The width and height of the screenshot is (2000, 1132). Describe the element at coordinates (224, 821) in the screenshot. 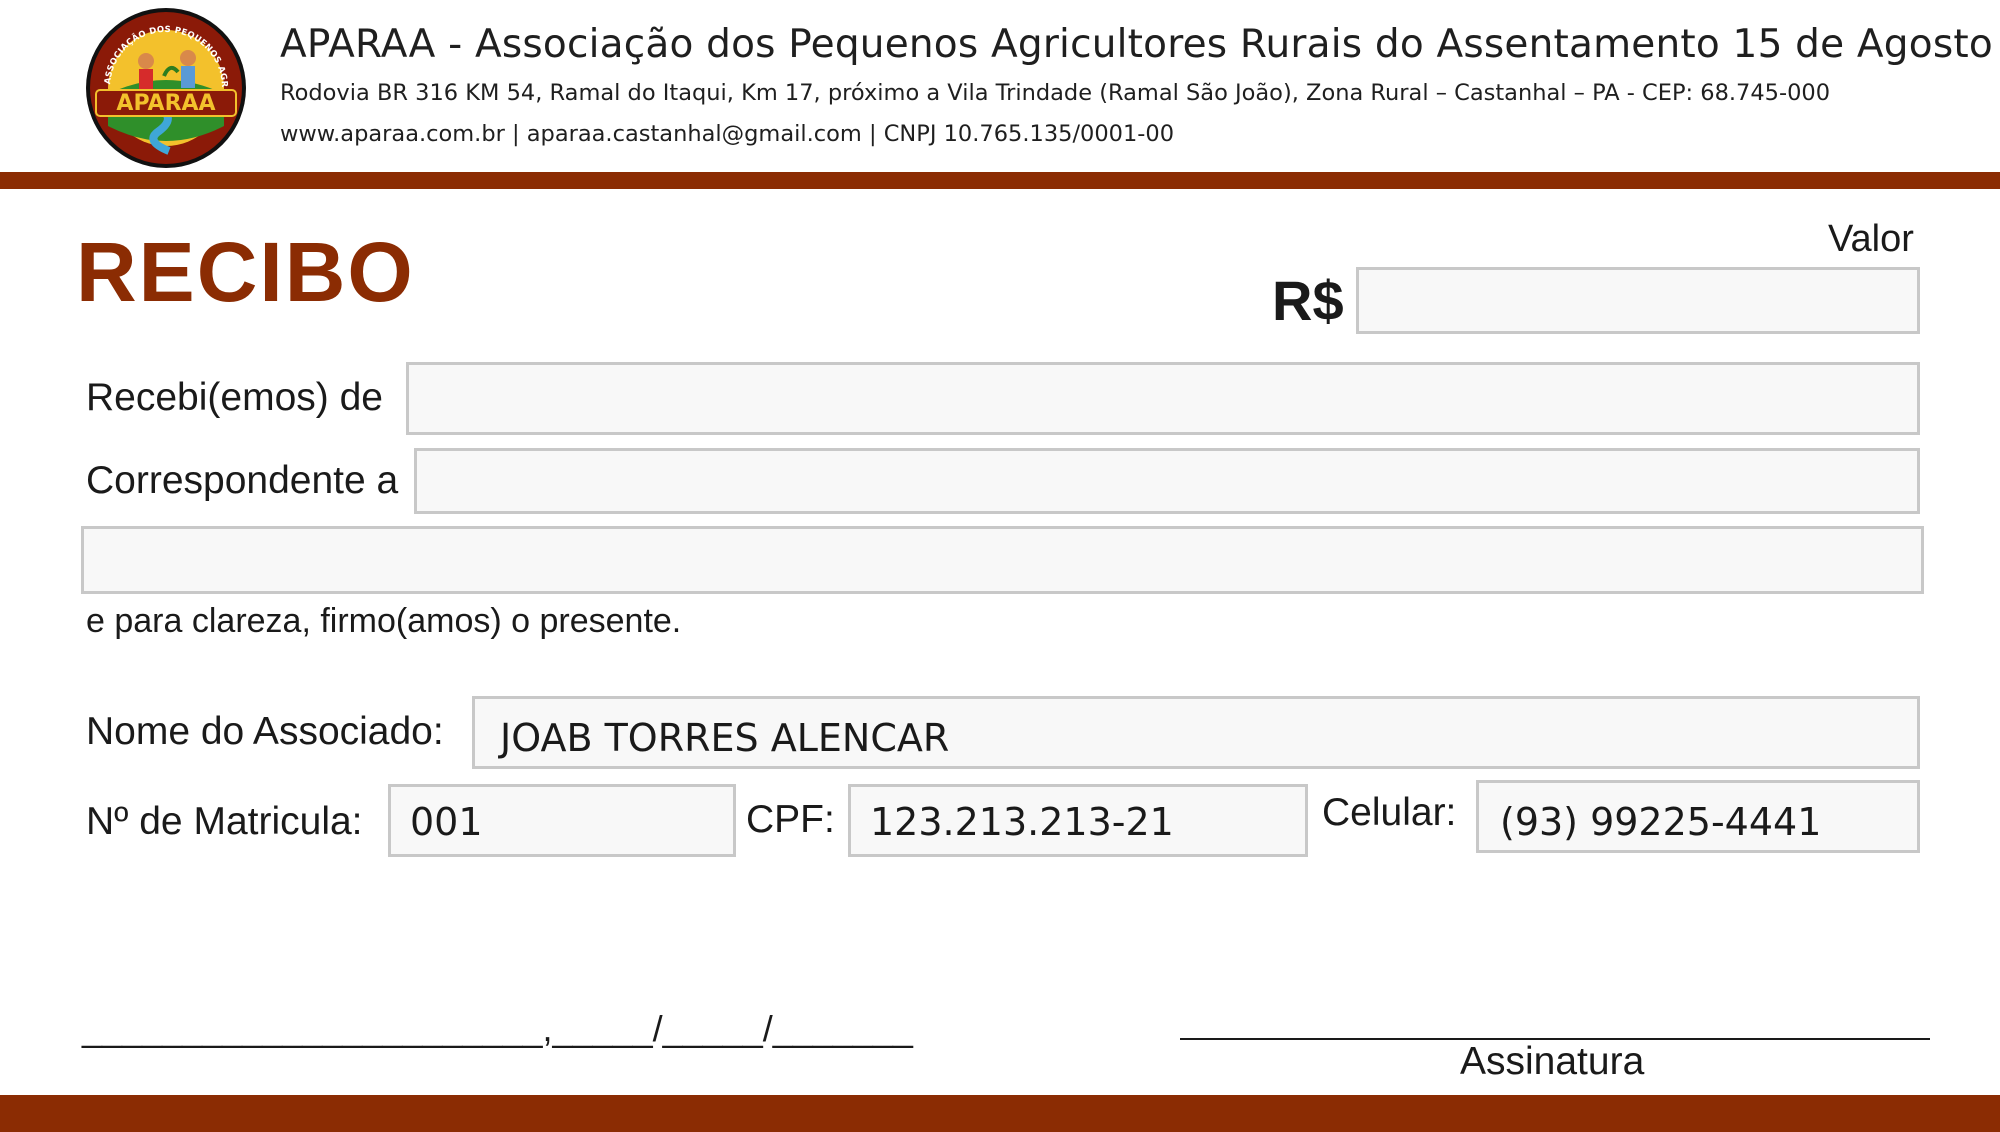

I see `registration-label: Nº de Matricula:` at that location.